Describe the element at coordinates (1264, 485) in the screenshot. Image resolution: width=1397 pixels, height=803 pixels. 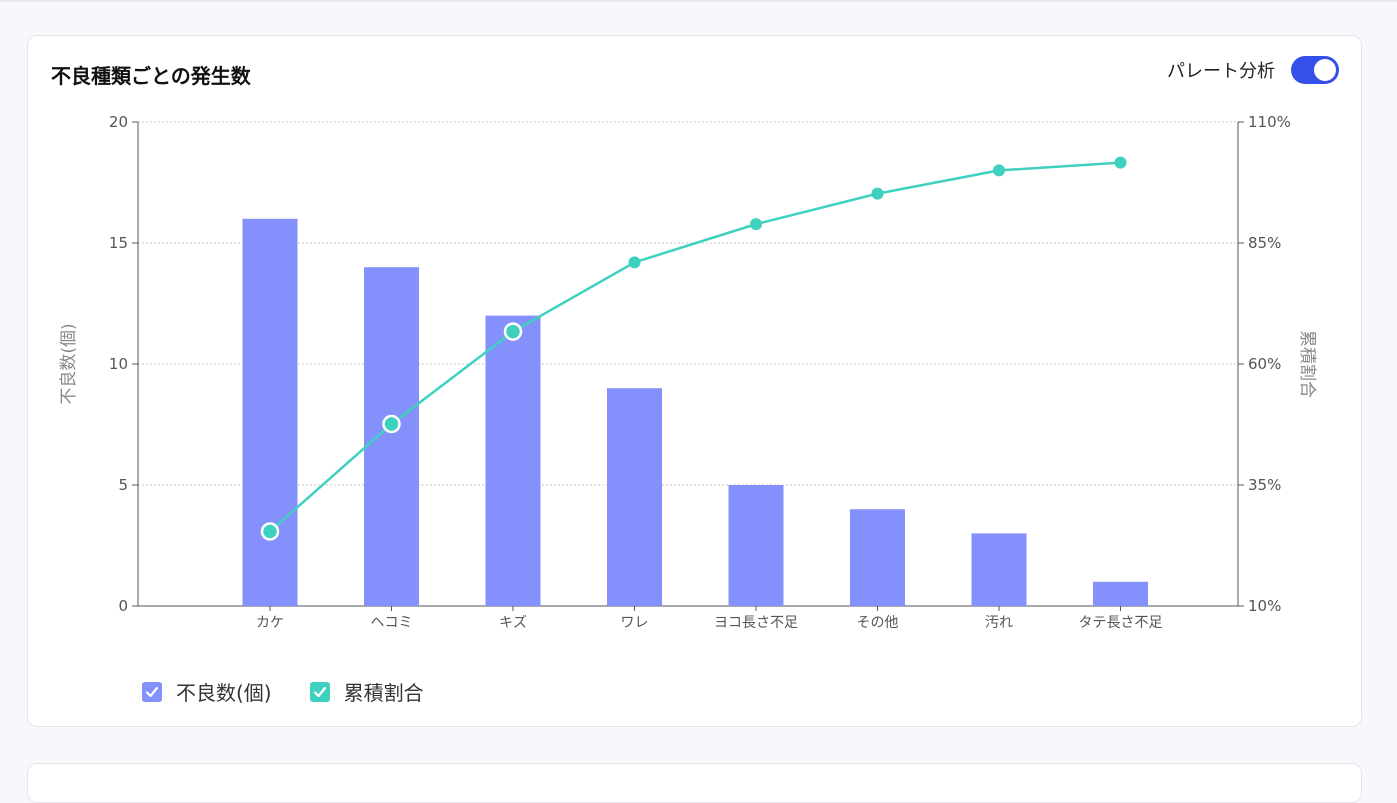
I see `y2-tick-label: 35%` at that location.